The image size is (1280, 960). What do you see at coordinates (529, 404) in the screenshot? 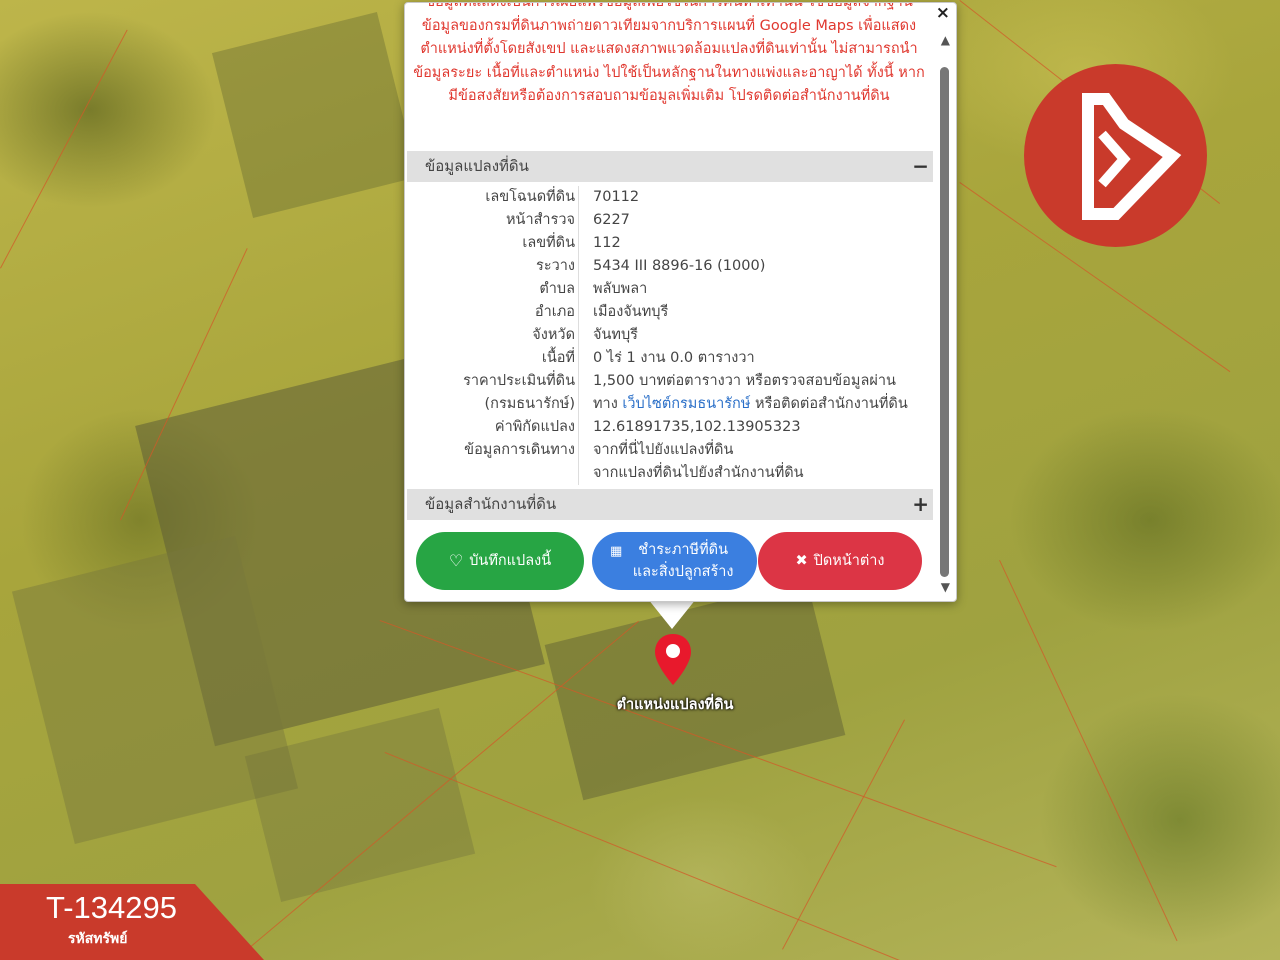
I see `row-label: (กรมธนารักษ์)` at bounding box center [529, 404].